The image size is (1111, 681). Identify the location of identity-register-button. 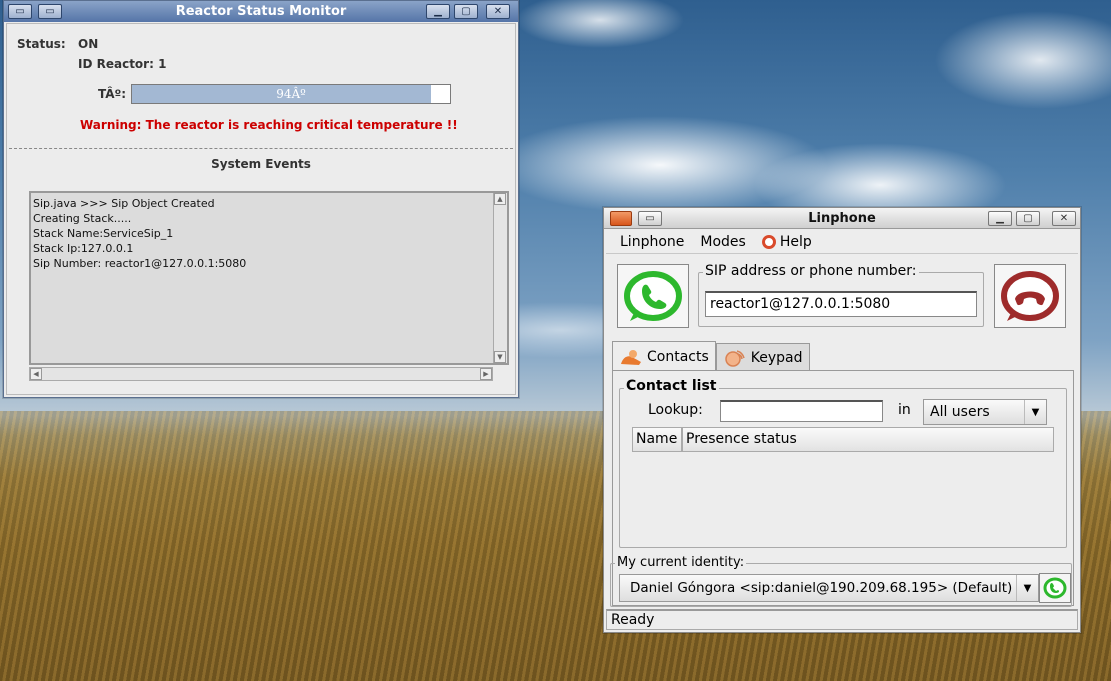
(1055, 588).